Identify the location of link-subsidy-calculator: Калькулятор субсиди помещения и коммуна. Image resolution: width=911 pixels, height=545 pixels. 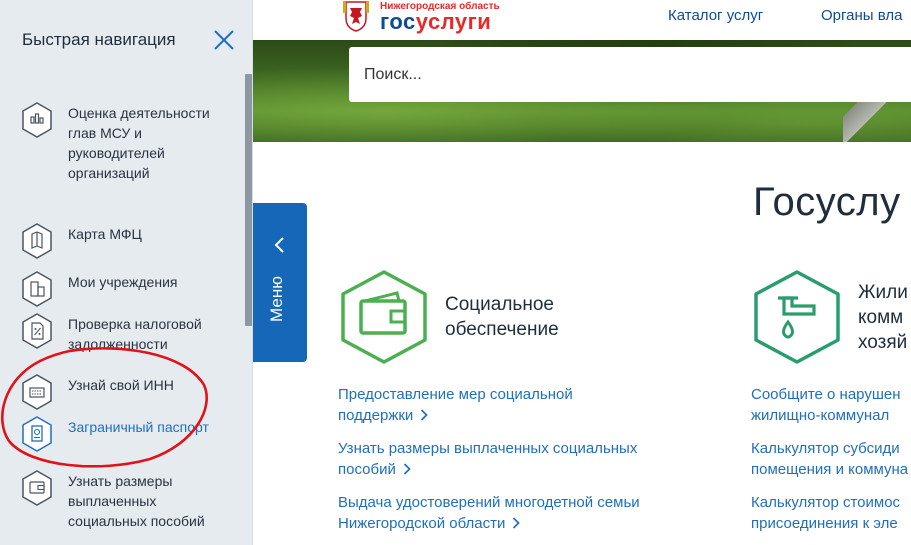
(829, 459).